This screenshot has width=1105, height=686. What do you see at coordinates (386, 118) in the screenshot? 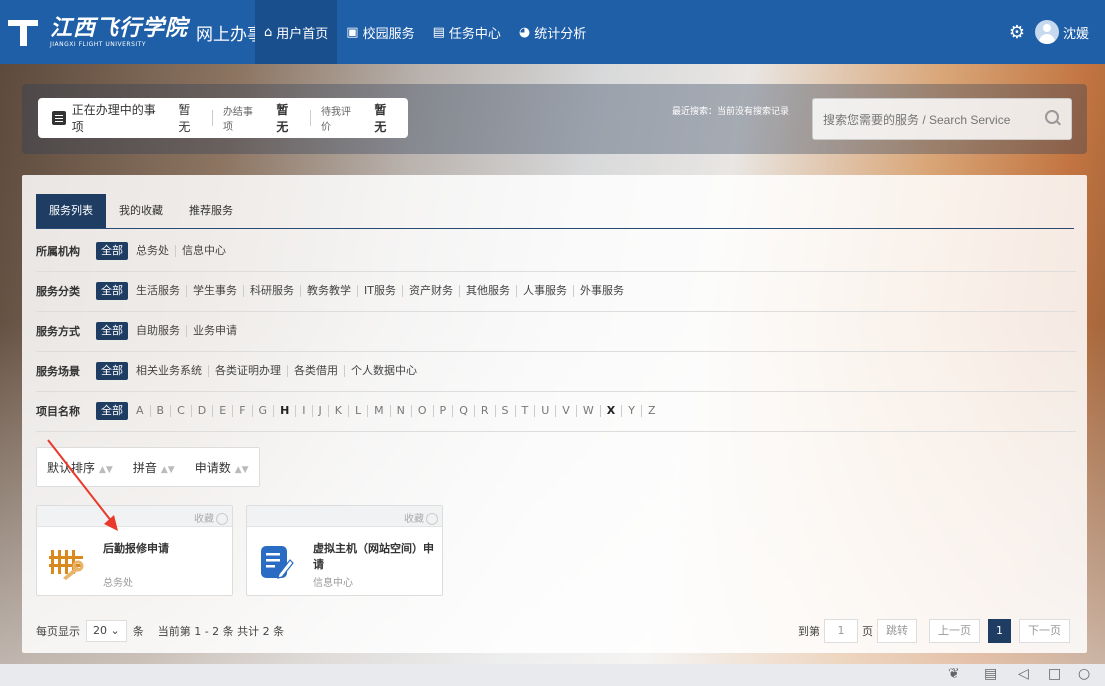
I see `to-review-value: 暂无` at bounding box center [386, 118].